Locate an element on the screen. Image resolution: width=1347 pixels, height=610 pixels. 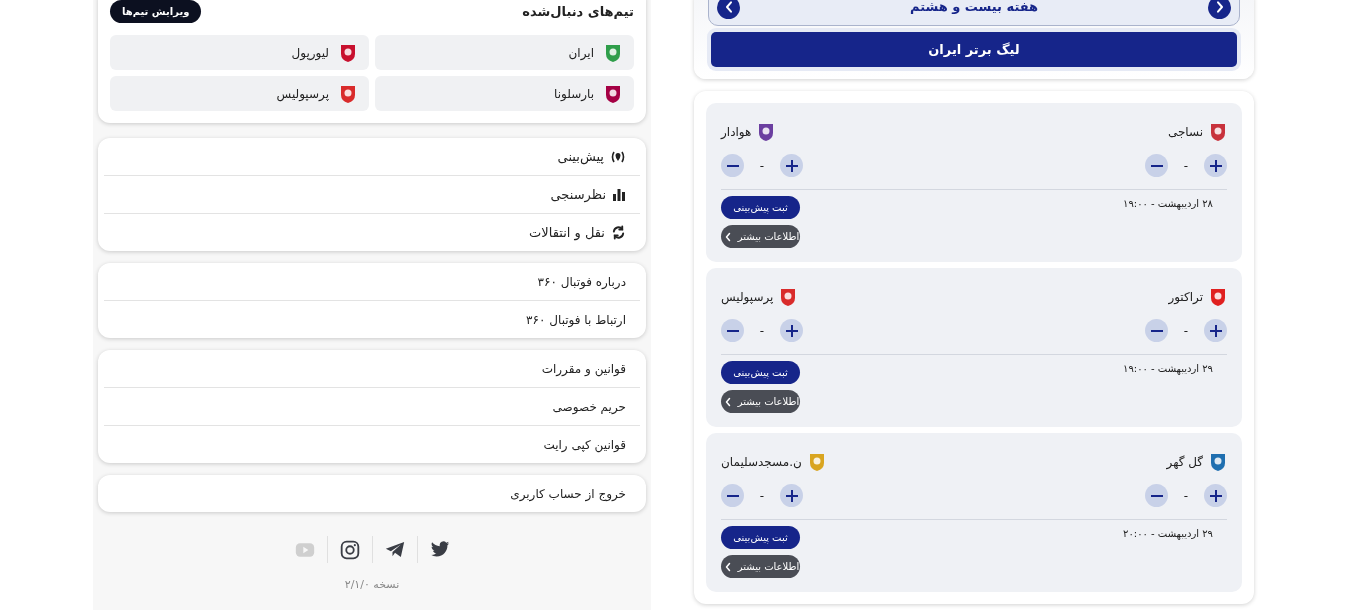
team-name: نساجی is located at coordinates (1185, 132).